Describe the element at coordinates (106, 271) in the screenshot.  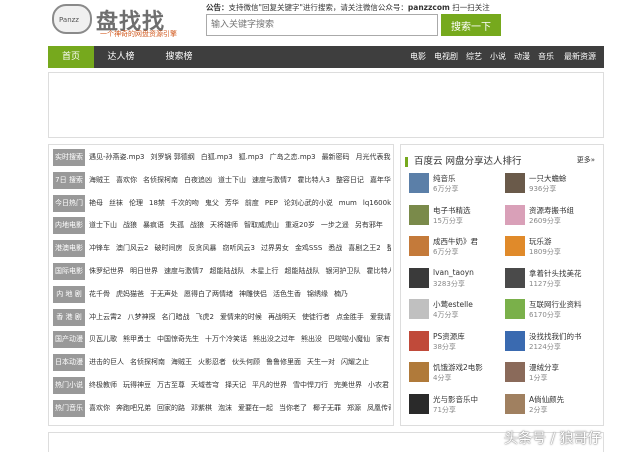
I see `keyword-link: 侏罗纪世界` at that location.